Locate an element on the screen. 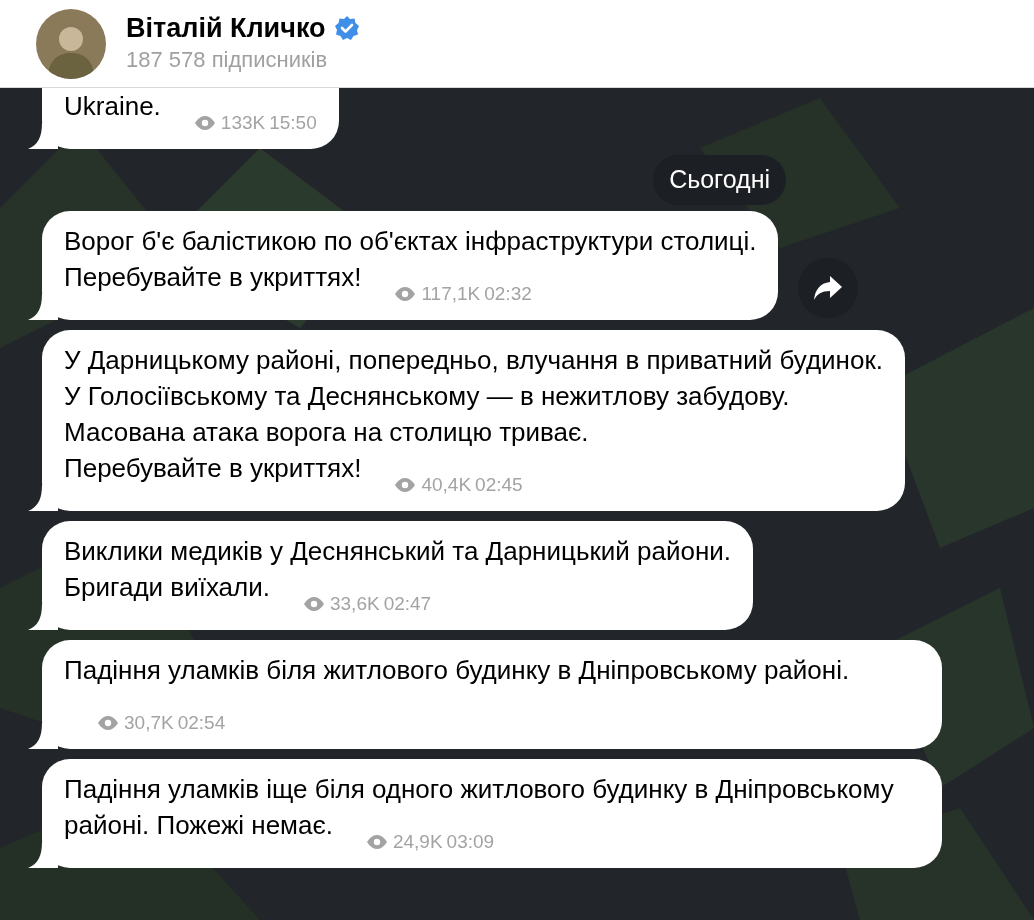 Image resolution: width=1034 pixels, height=920 pixels. message-text: Падіння уламків біля житлового будинку в Дніпровському районі. is located at coordinates (457, 669).